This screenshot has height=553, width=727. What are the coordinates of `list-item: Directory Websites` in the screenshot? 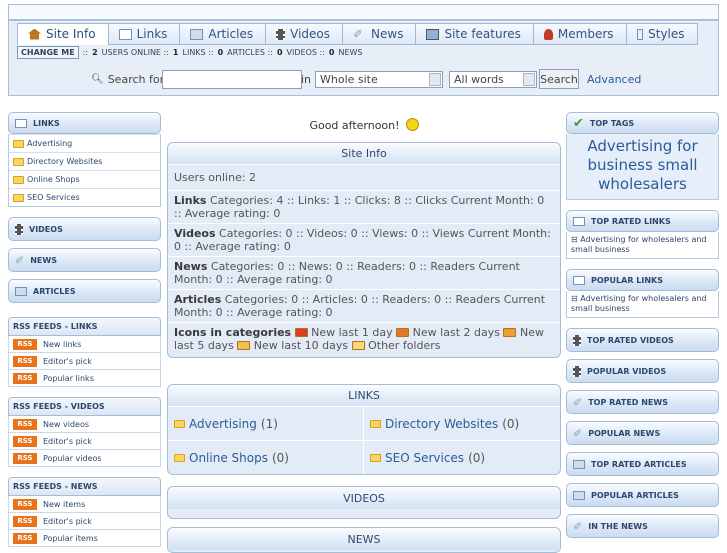 It's located at (84, 161).